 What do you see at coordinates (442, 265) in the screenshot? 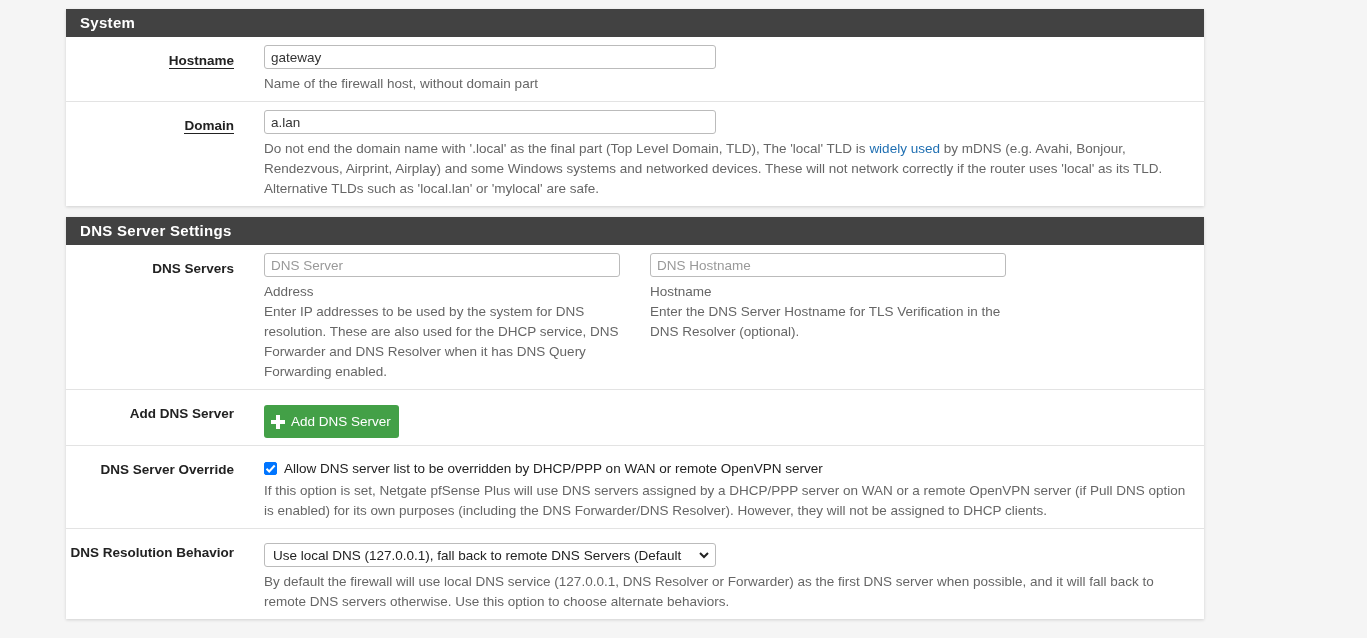
I see `text-field: DNS Server` at bounding box center [442, 265].